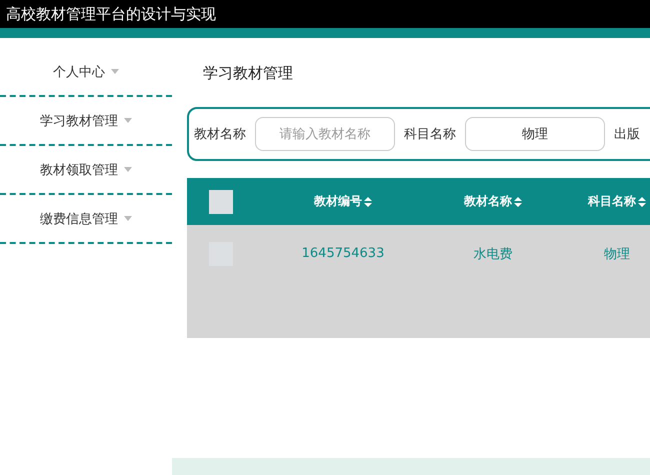  Describe the element at coordinates (248, 74) in the screenshot. I see `page-title: 学习教材管理` at that location.